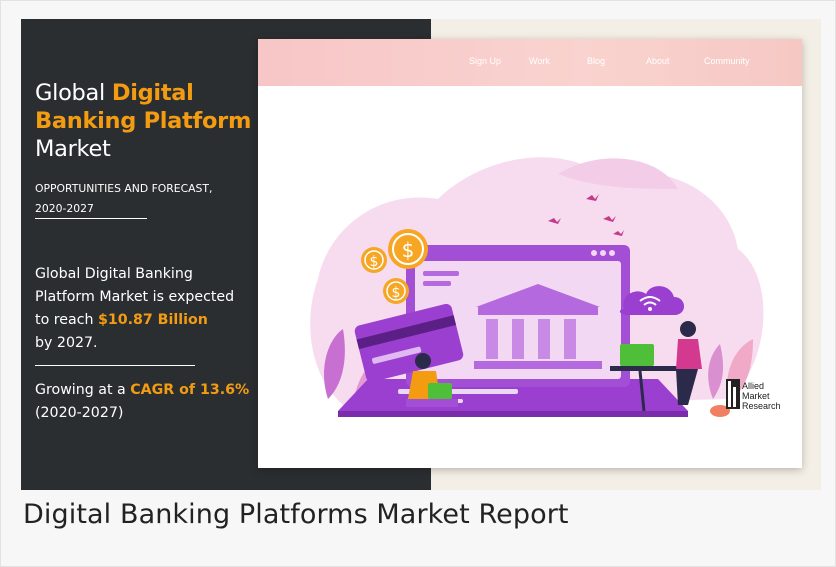 The width and height of the screenshot is (836, 567). Describe the element at coordinates (190, 390) in the screenshot. I see `cagr-value: CAGR of 13.6%` at that location.